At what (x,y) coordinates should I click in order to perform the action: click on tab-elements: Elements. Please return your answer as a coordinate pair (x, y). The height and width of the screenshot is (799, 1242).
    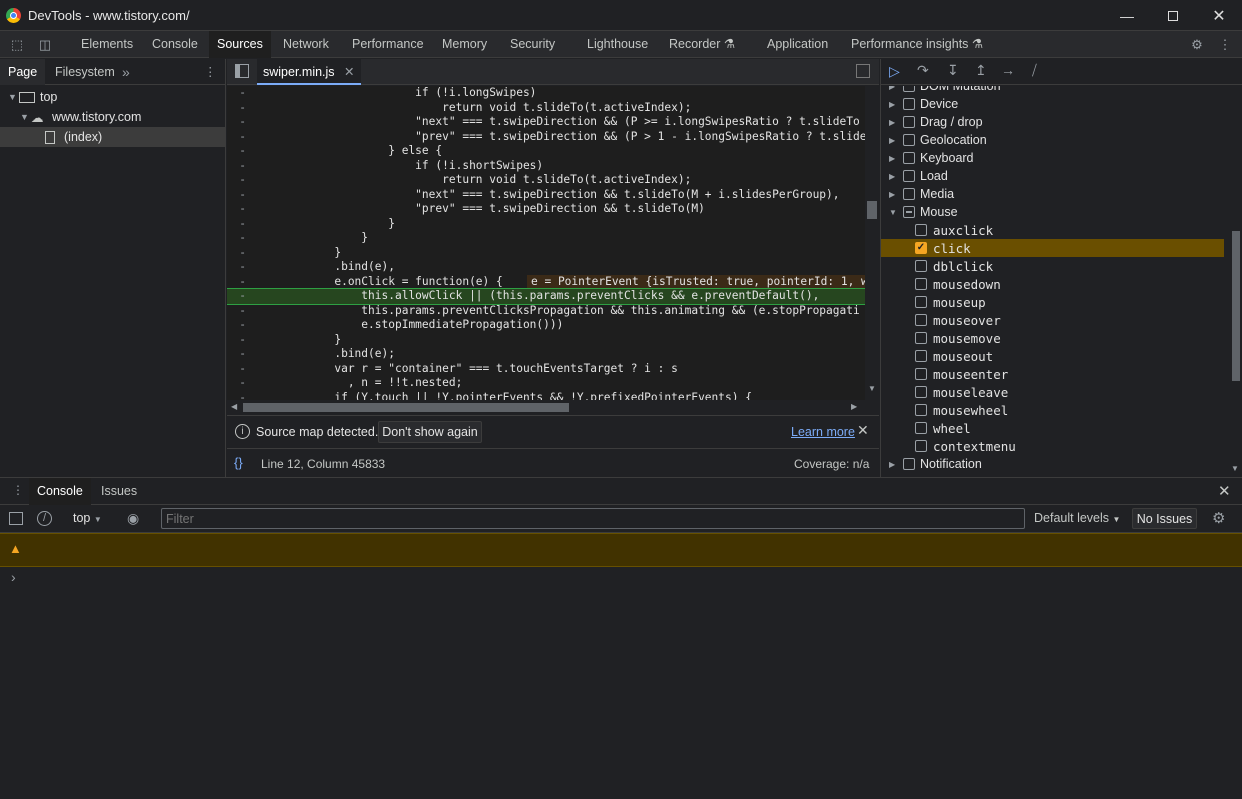
    Looking at the image, I should click on (107, 44).